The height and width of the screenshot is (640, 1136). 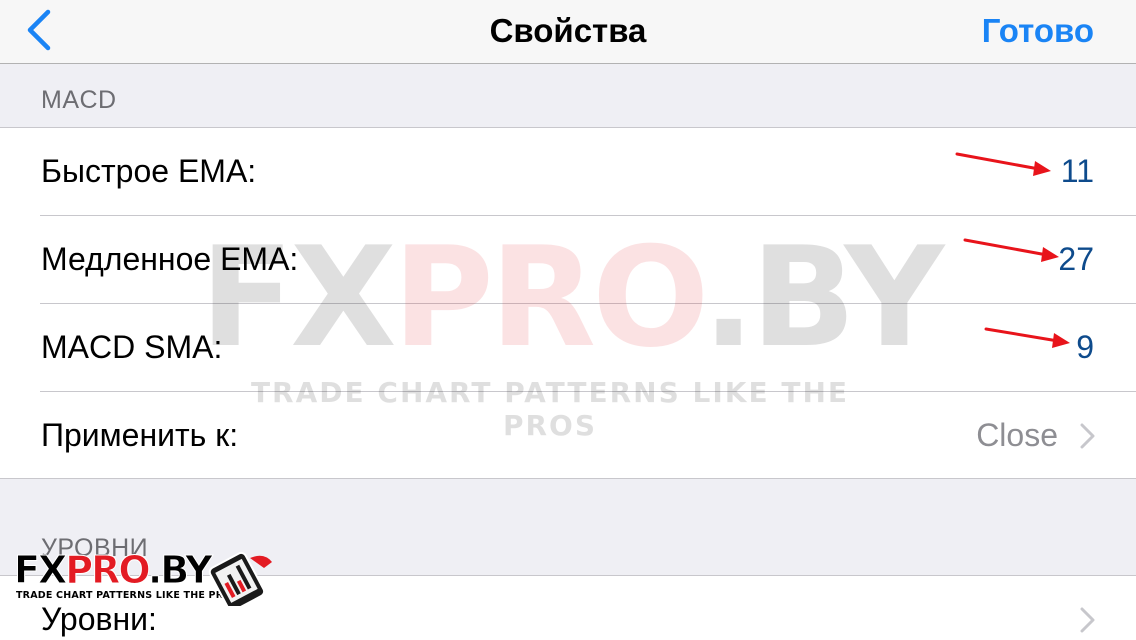 I want to click on setting-value: 11, so click(x=1077, y=171).